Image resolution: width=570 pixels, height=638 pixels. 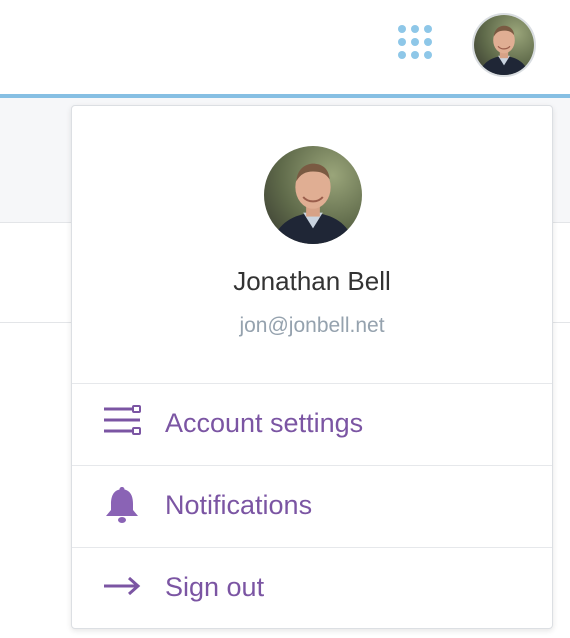 I want to click on menu-item-label: Account settings, so click(x=264, y=423).